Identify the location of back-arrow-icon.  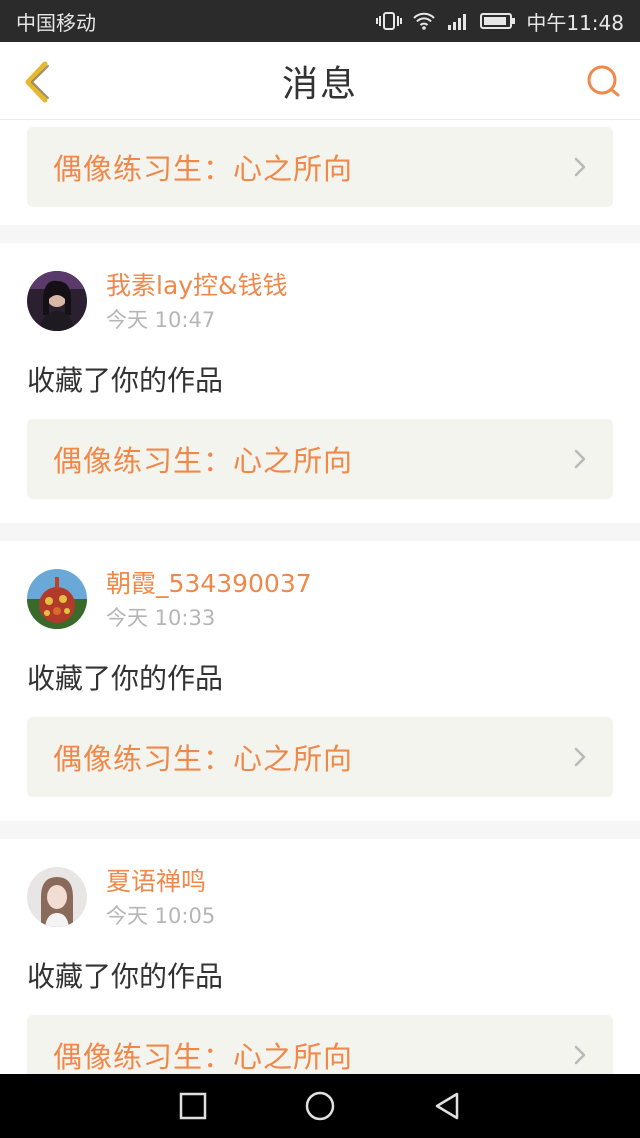
(37, 82).